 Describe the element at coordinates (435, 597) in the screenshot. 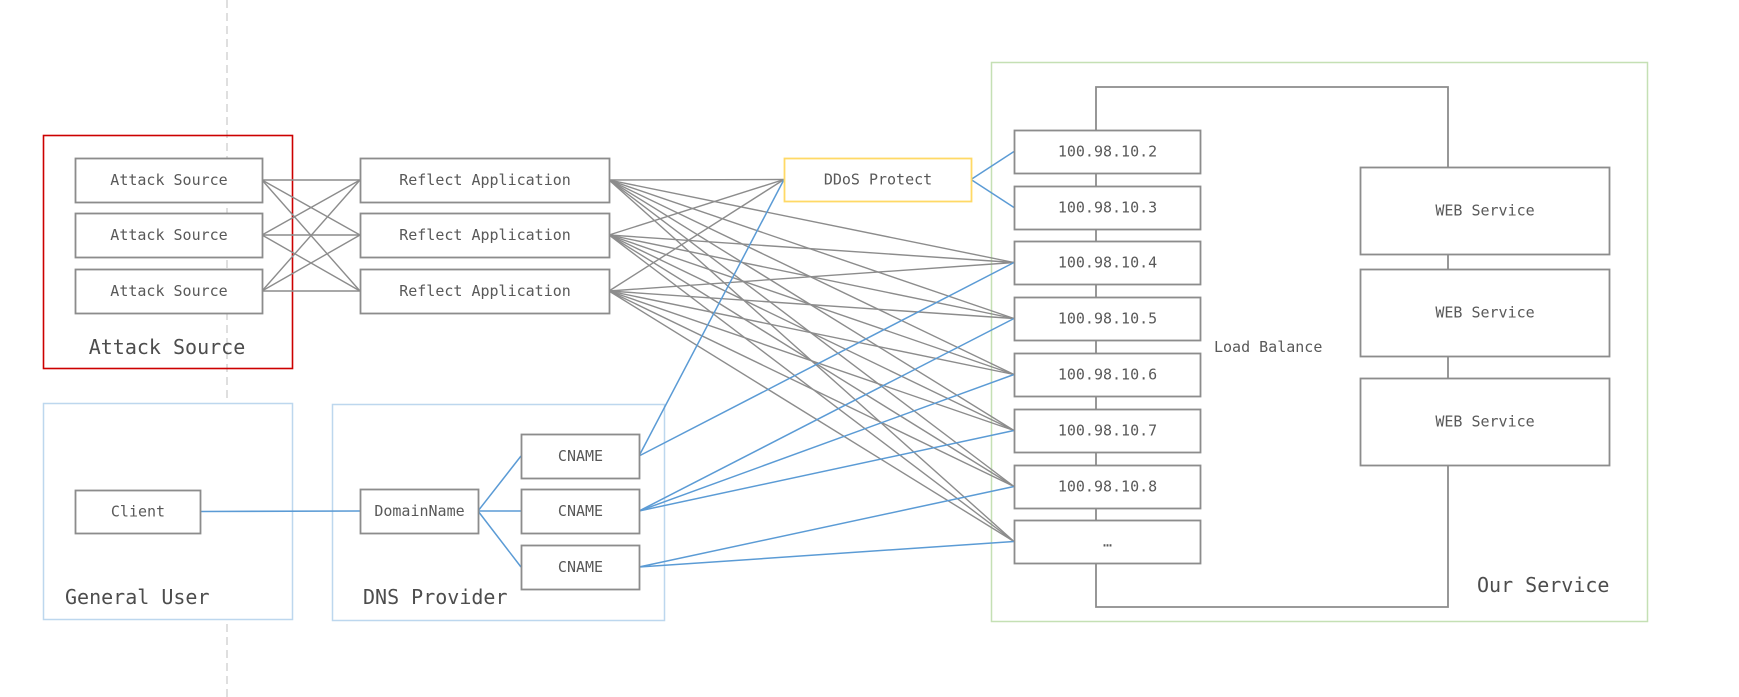

I see `dns-provider-group-label: DNS Provider` at that location.